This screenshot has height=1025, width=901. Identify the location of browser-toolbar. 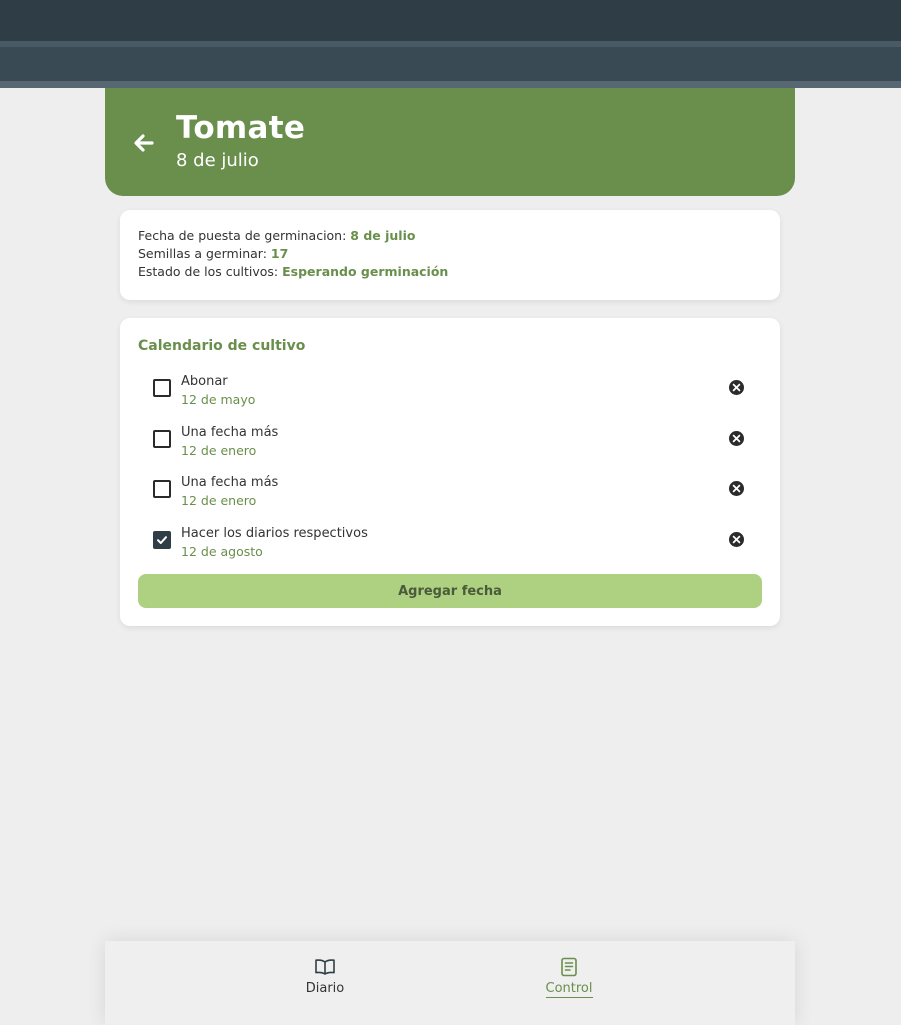
(450, 64).